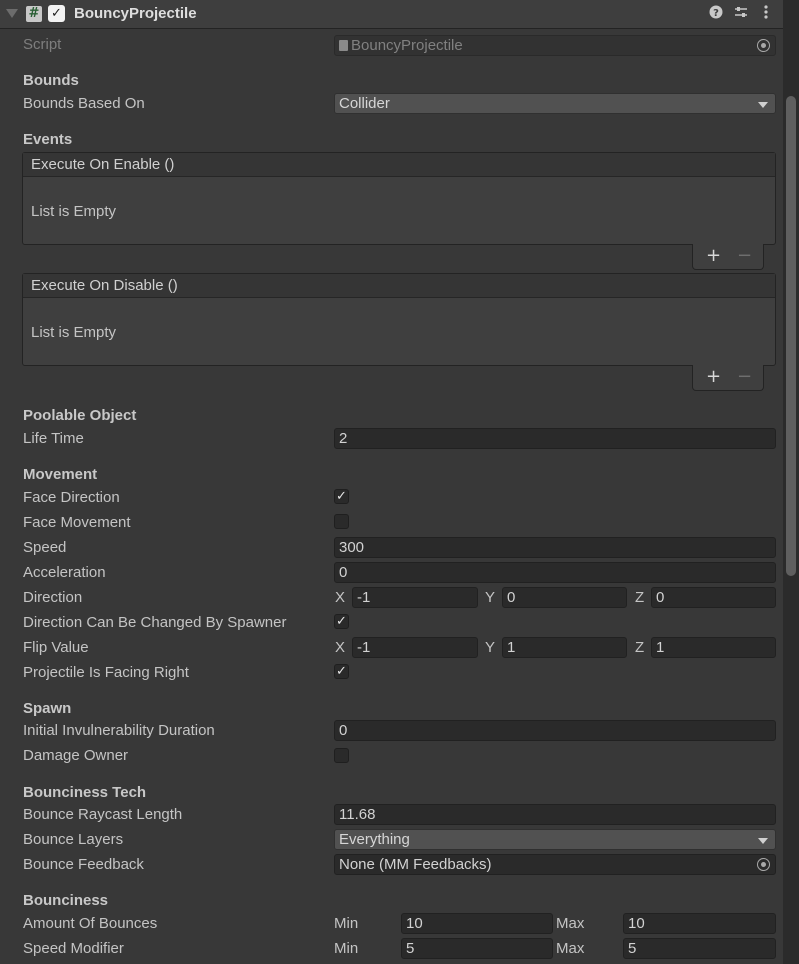 The height and width of the screenshot is (964, 799). What do you see at coordinates (80, 415) in the screenshot?
I see `poolable-object-header: Poolable Object` at bounding box center [80, 415].